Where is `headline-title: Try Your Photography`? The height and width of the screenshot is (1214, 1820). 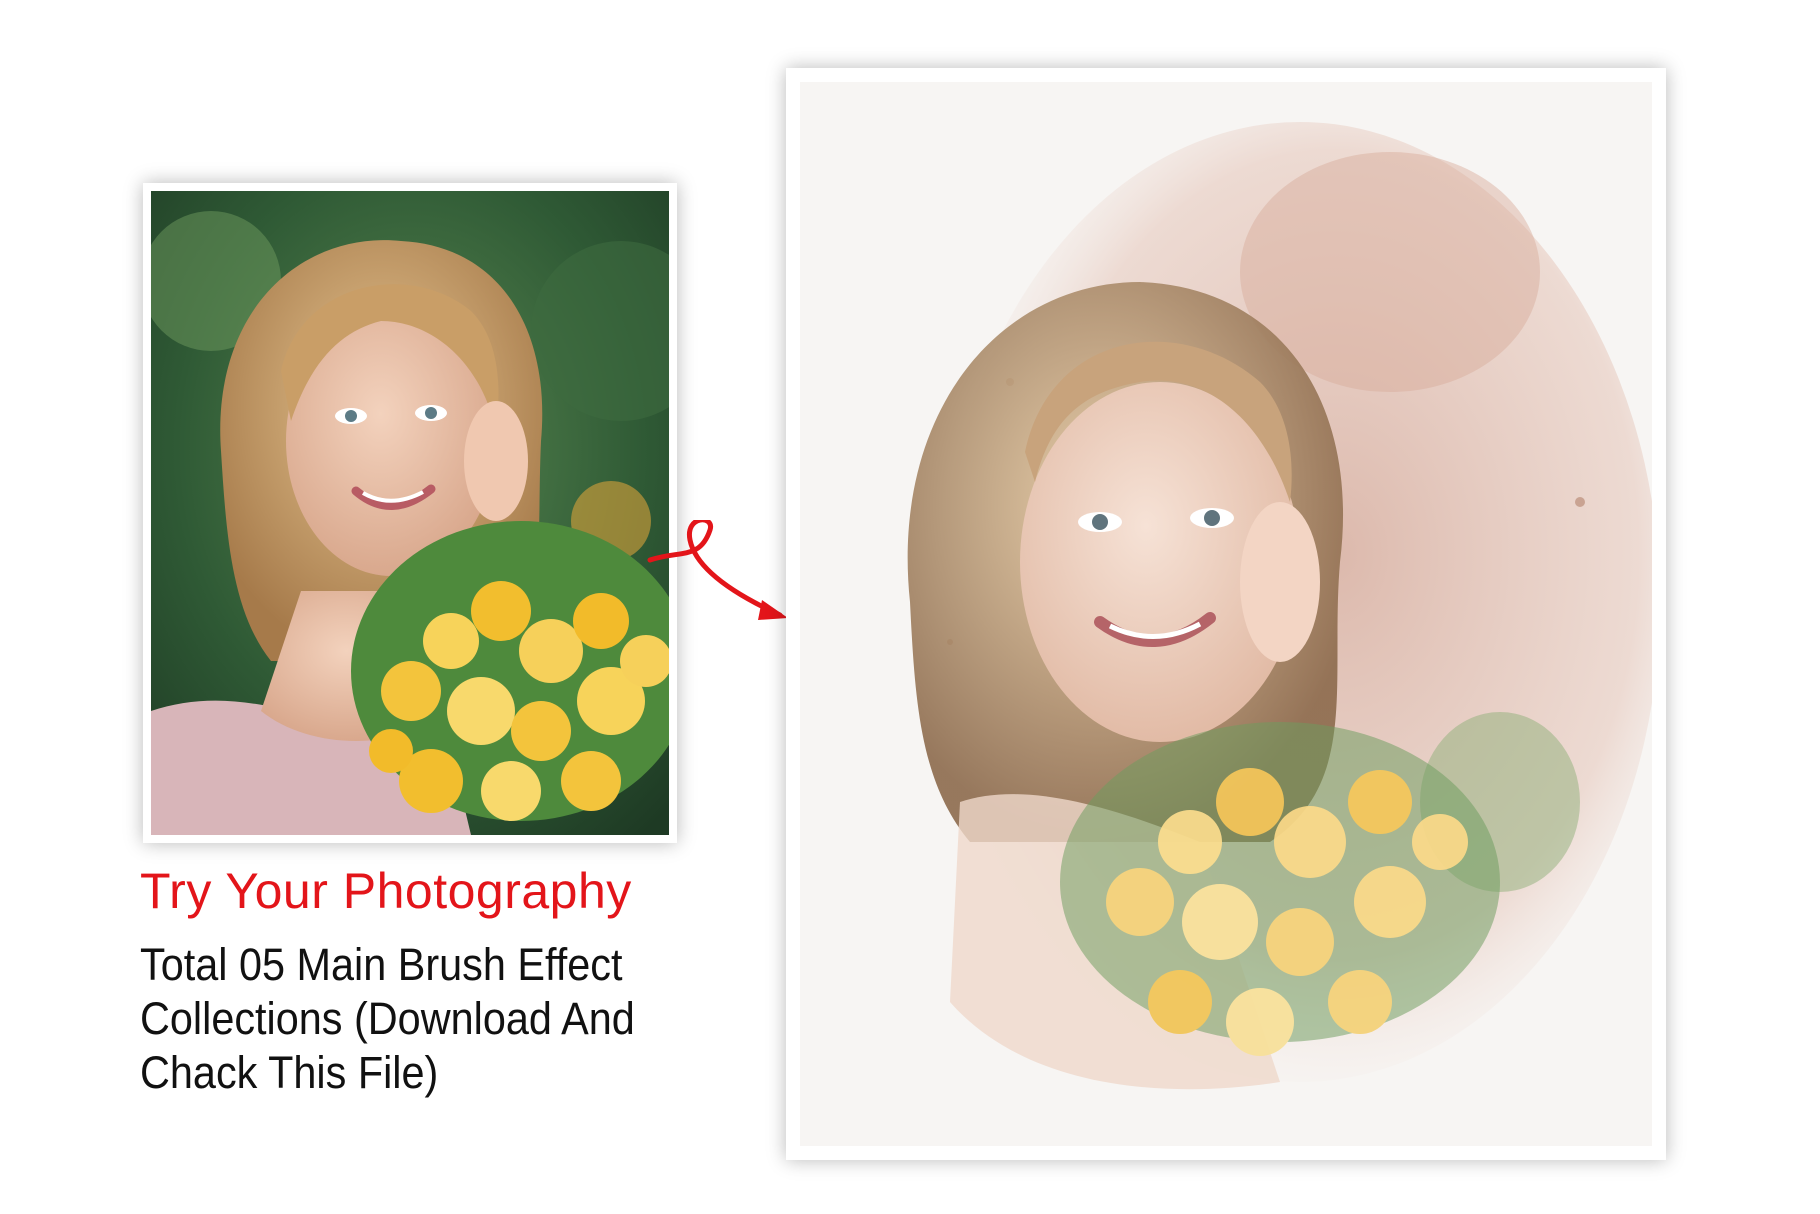
headline-title: Try Your Photography is located at coordinates (386, 891).